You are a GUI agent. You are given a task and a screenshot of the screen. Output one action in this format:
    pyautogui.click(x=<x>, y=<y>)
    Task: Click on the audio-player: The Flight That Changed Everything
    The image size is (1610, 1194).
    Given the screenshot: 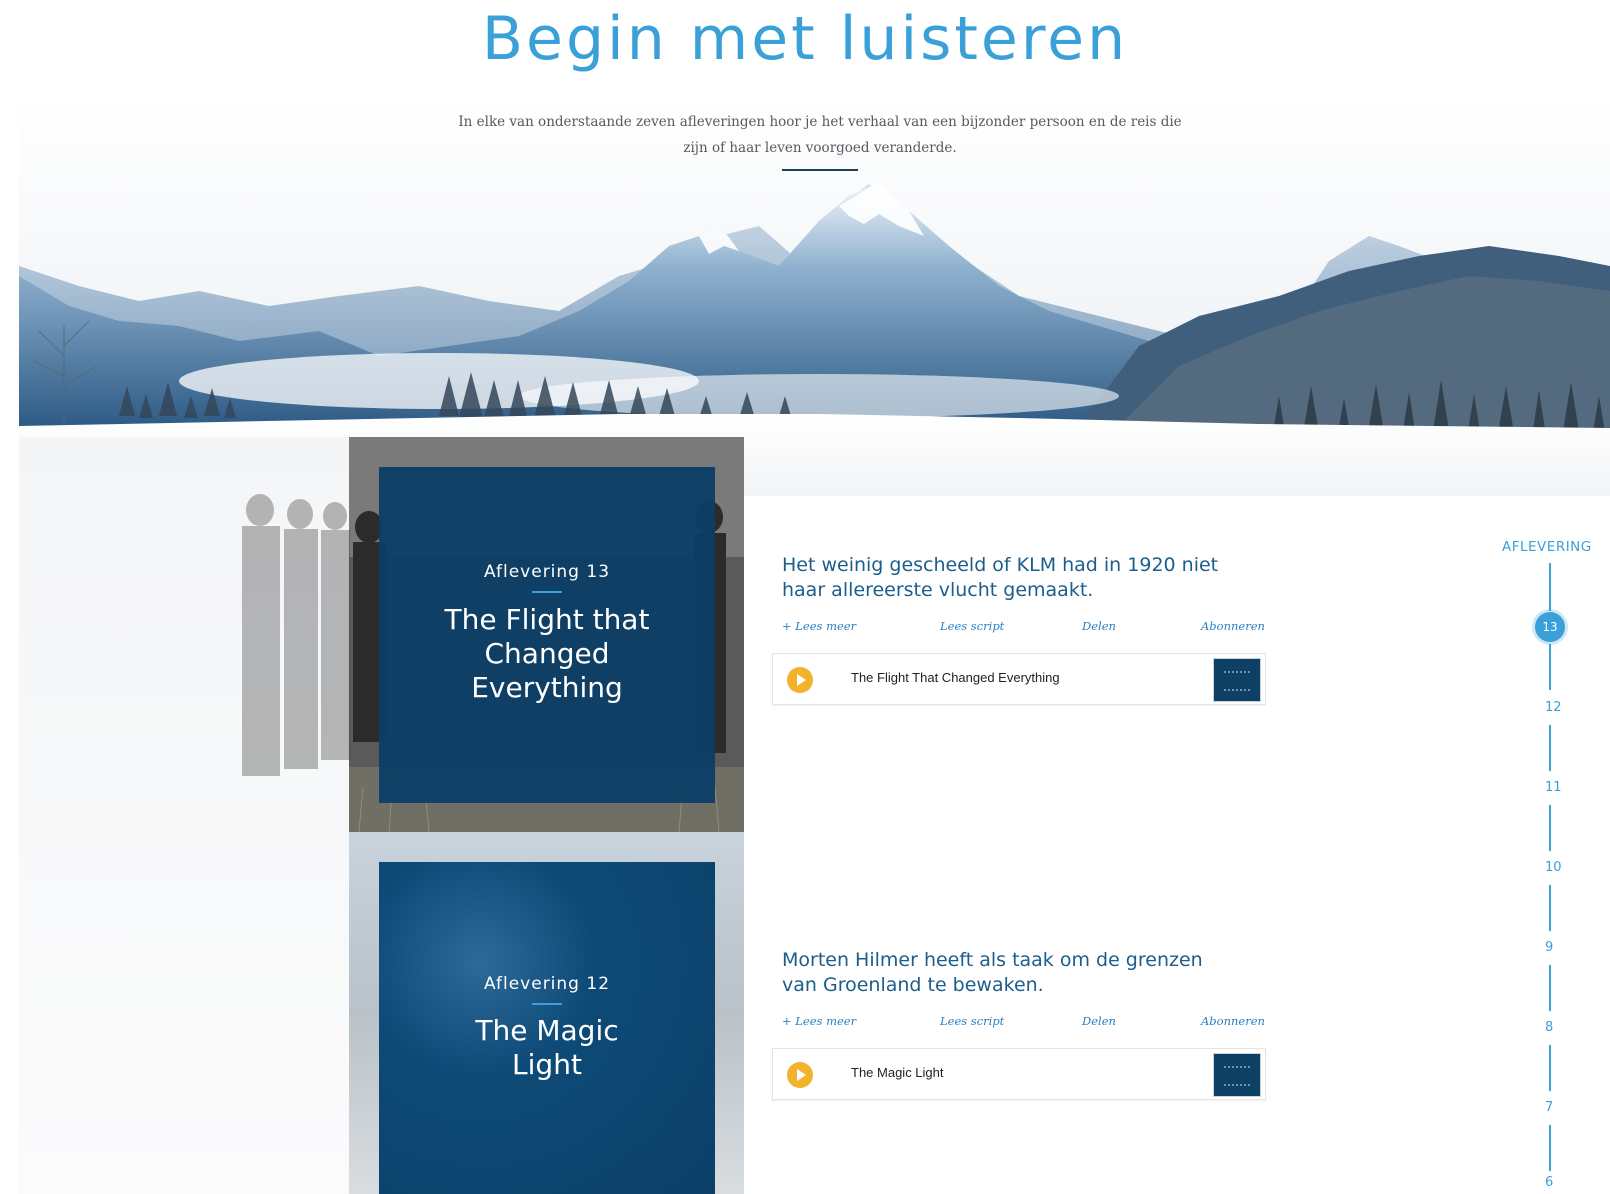 What is the action you would take?
    pyautogui.click(x=1019, y=679)
    